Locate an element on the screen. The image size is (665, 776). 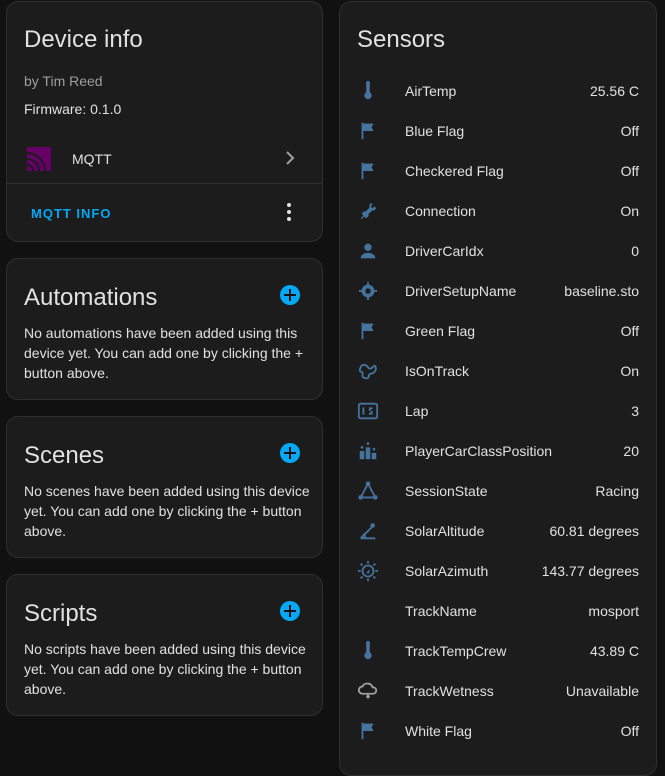
sensor-row: Checkered Flag Off is located at coordinates (498, 171).